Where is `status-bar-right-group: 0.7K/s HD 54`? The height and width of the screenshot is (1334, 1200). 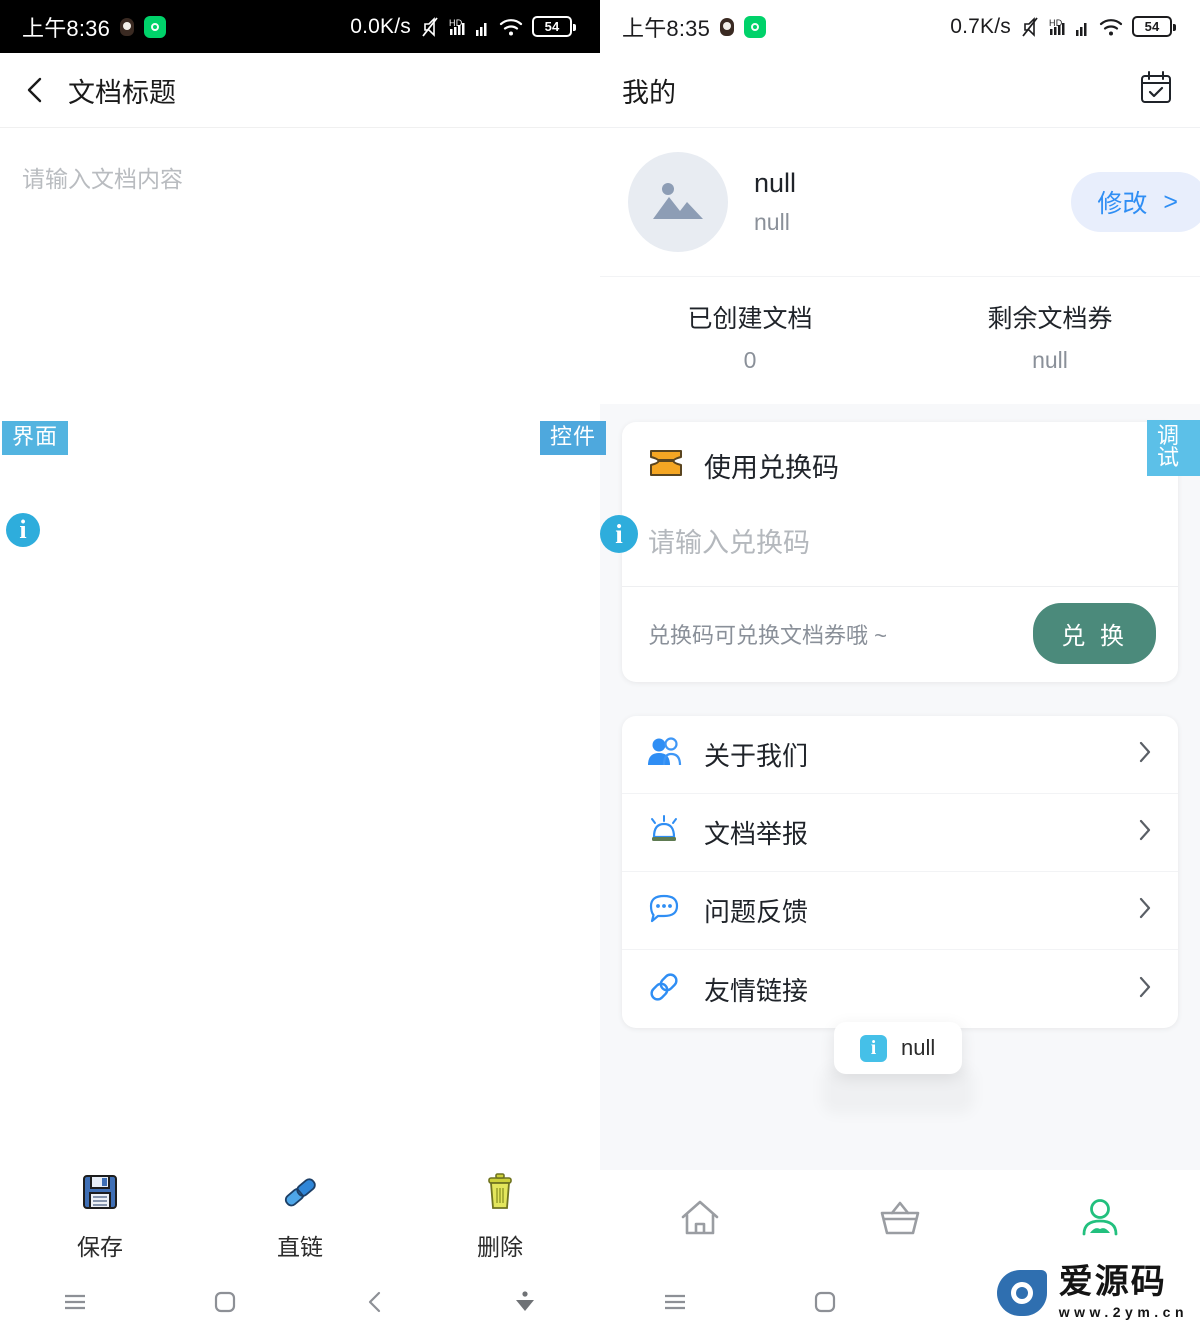
status-bar-right-group: 0.7K/s HD 54 is located at coordinates (1063, 26).